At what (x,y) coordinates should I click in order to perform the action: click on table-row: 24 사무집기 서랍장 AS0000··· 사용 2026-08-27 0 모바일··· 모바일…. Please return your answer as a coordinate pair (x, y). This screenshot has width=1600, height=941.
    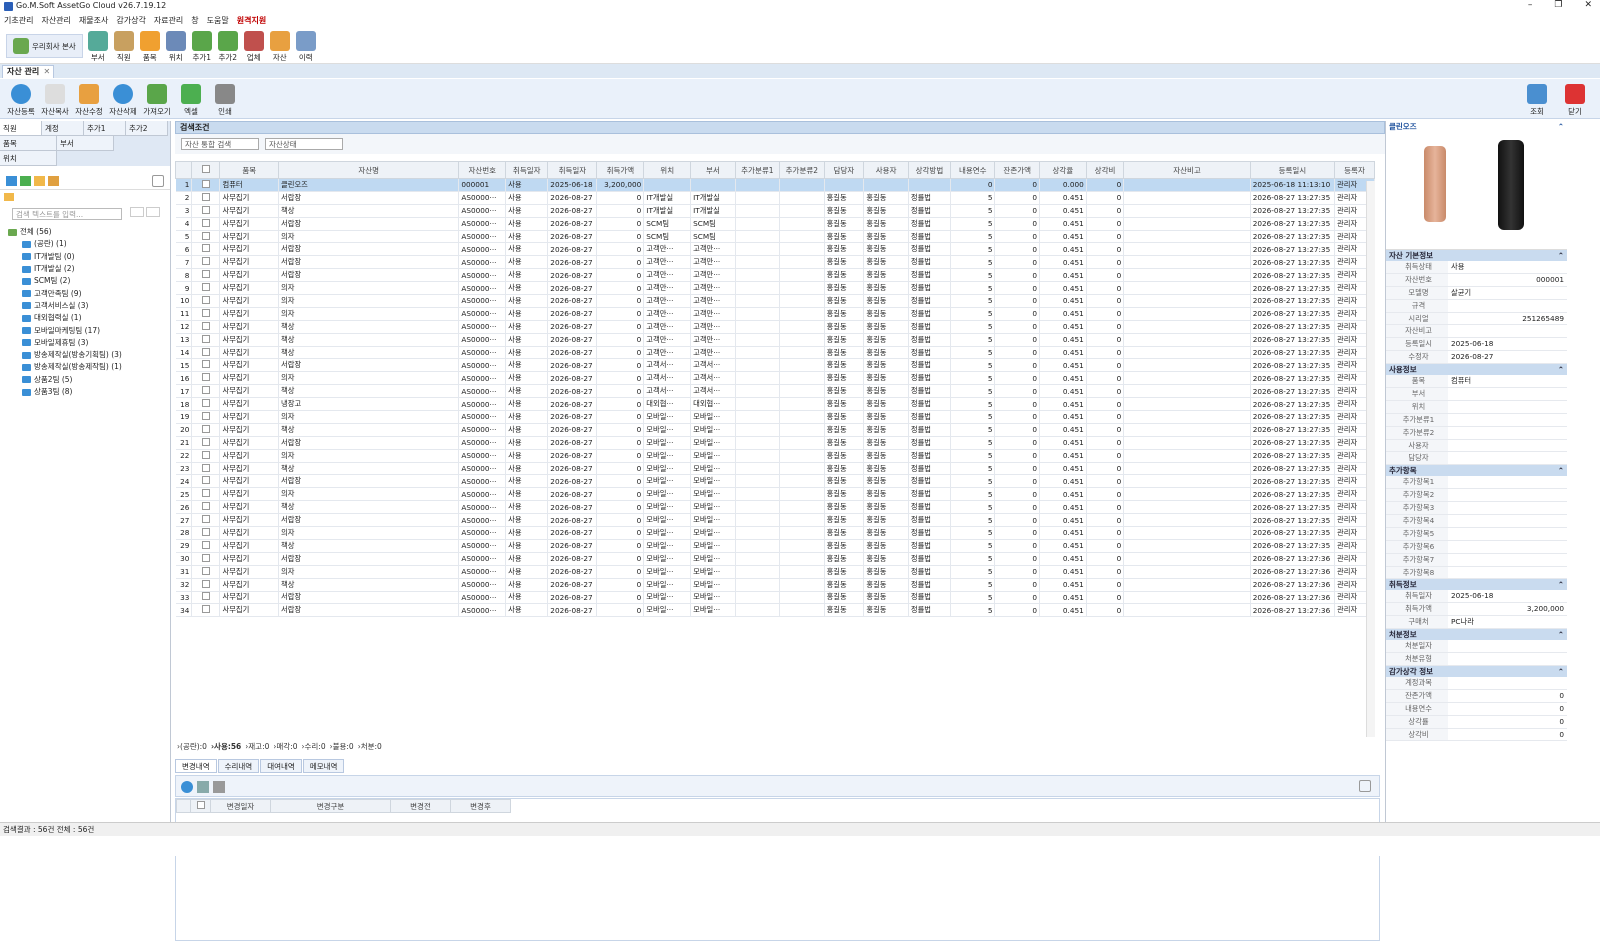
    Looking at the image, I should click on (775, 481).